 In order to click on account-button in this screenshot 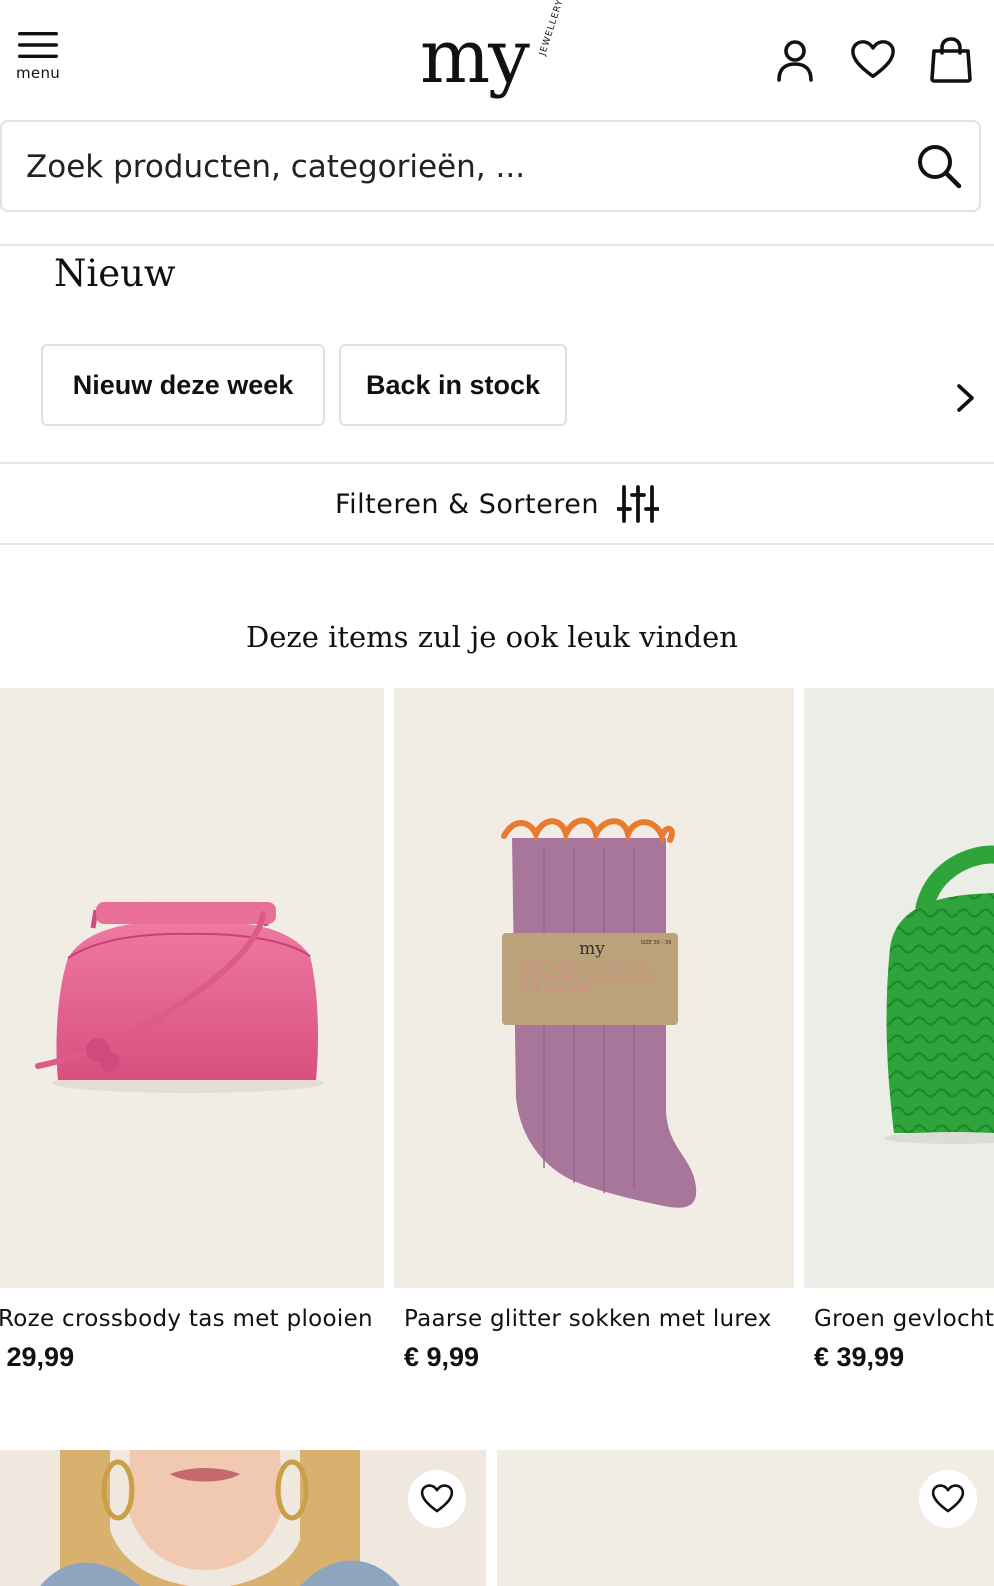, I will do `click(795, 60)`.